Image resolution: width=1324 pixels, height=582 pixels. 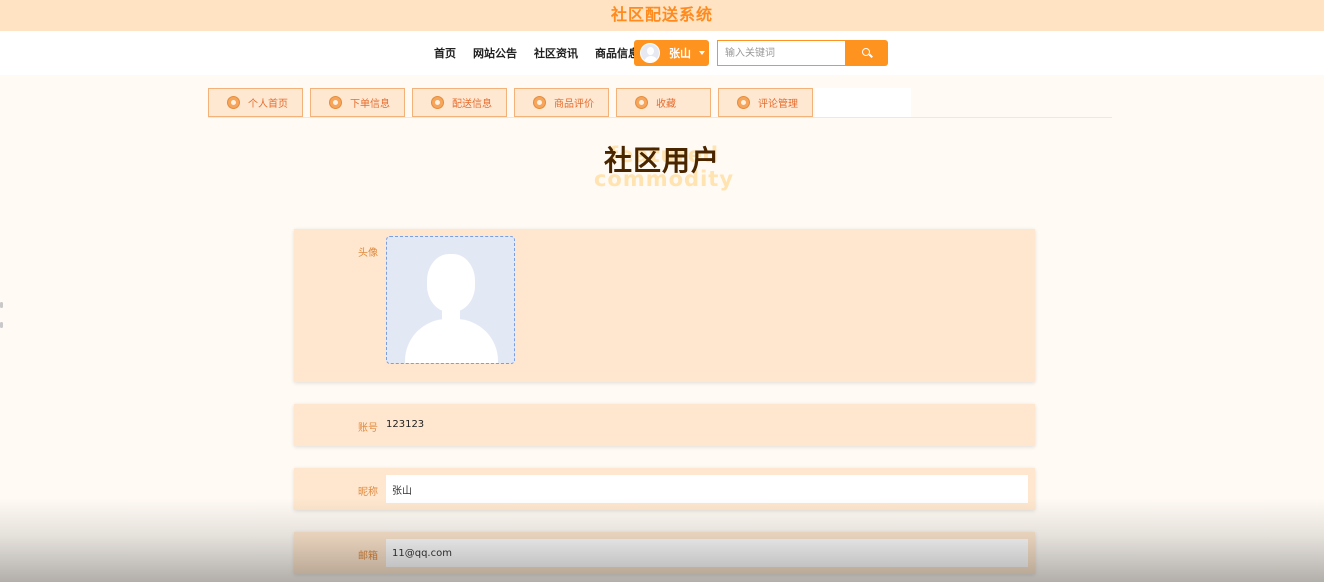 What do you see at coordinates (445, 53) in the screenshot?
I see `nav-link-home: 首页` at bounding box center [445, 53].